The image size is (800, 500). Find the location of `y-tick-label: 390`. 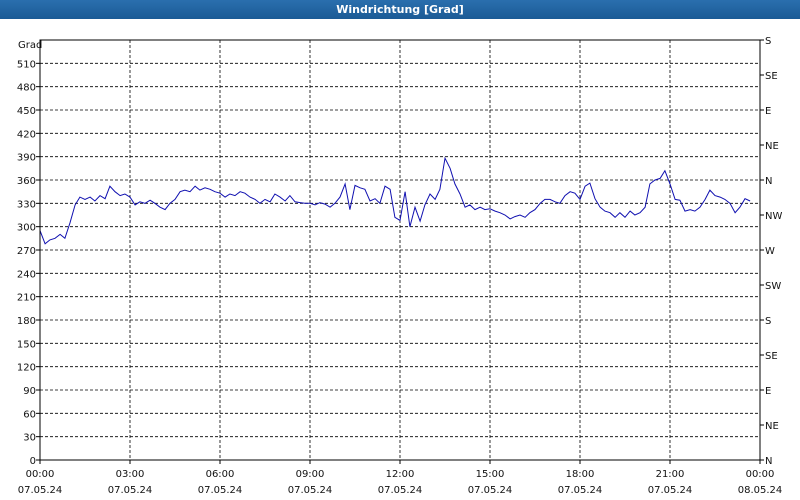

y-tick-label: 390 is located at coordinates (26, 158).